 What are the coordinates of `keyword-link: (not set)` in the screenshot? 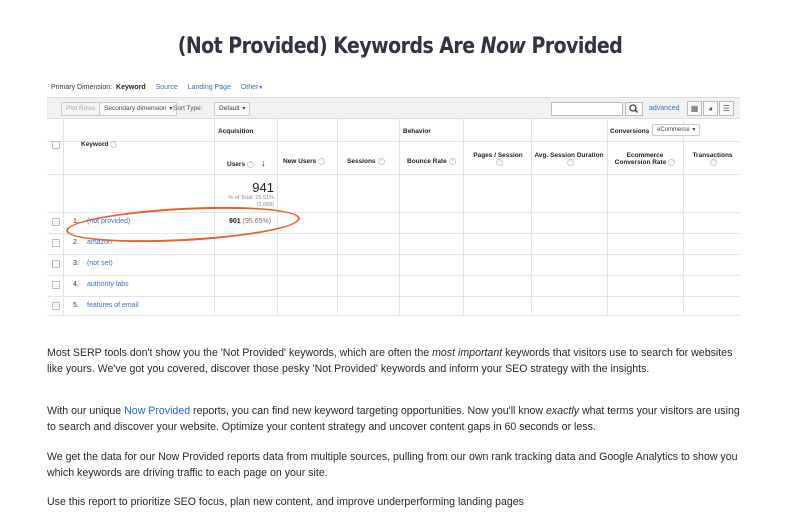 It's located at (100, 264).